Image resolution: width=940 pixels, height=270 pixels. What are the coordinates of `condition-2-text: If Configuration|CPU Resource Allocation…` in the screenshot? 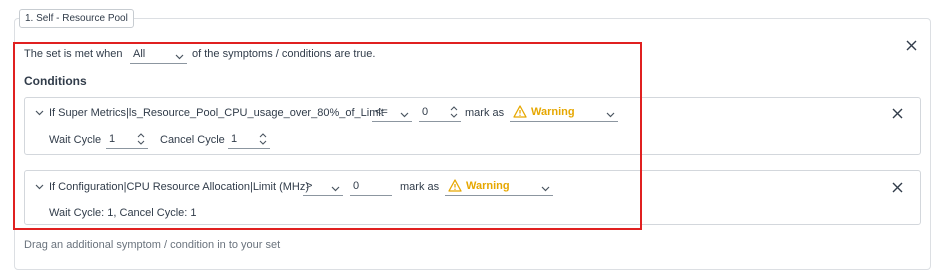 It's located at (179, 187).